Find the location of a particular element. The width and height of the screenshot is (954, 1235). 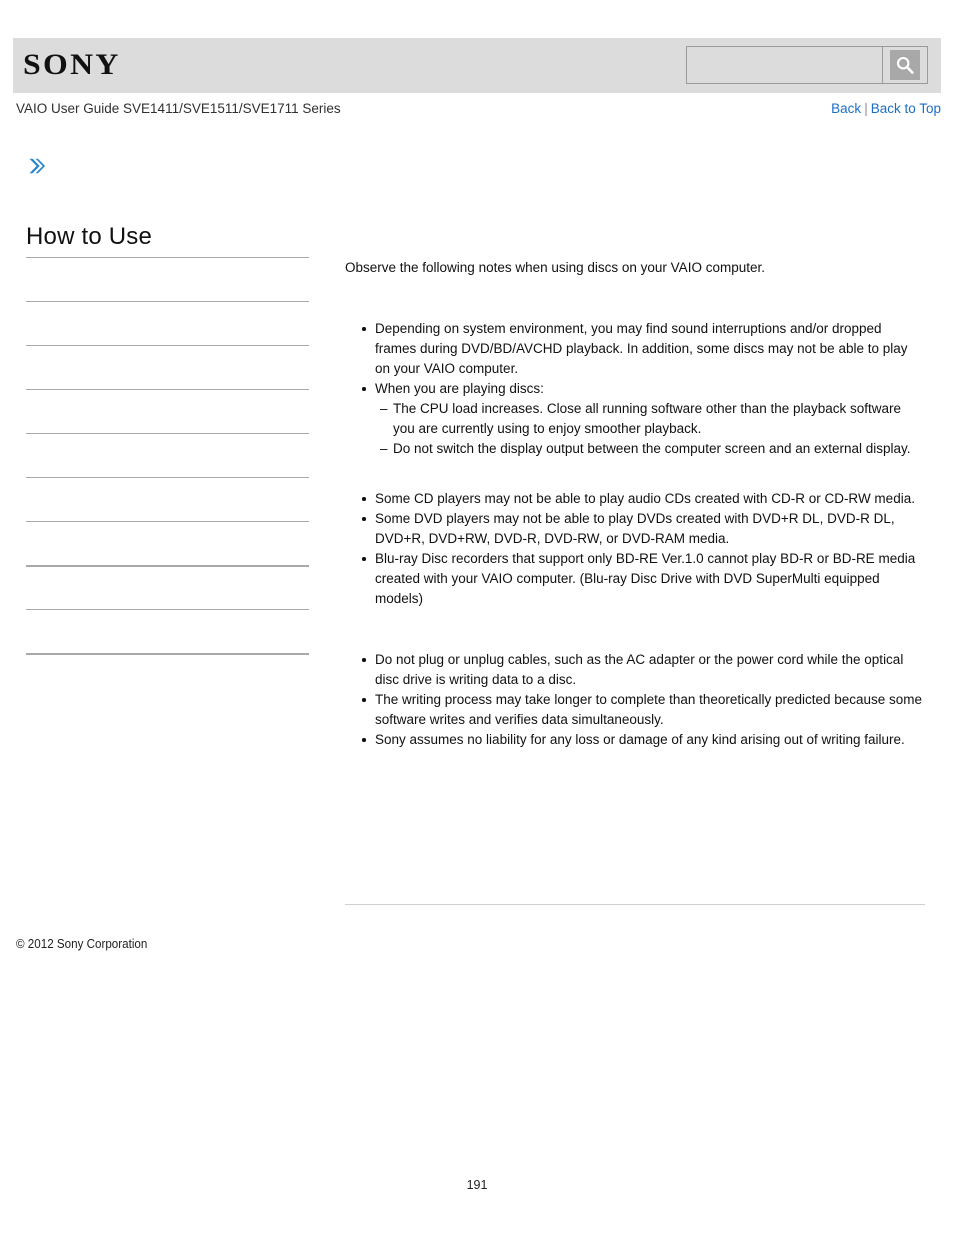

sidebar: How to Use is located at coordinates (167, 426).